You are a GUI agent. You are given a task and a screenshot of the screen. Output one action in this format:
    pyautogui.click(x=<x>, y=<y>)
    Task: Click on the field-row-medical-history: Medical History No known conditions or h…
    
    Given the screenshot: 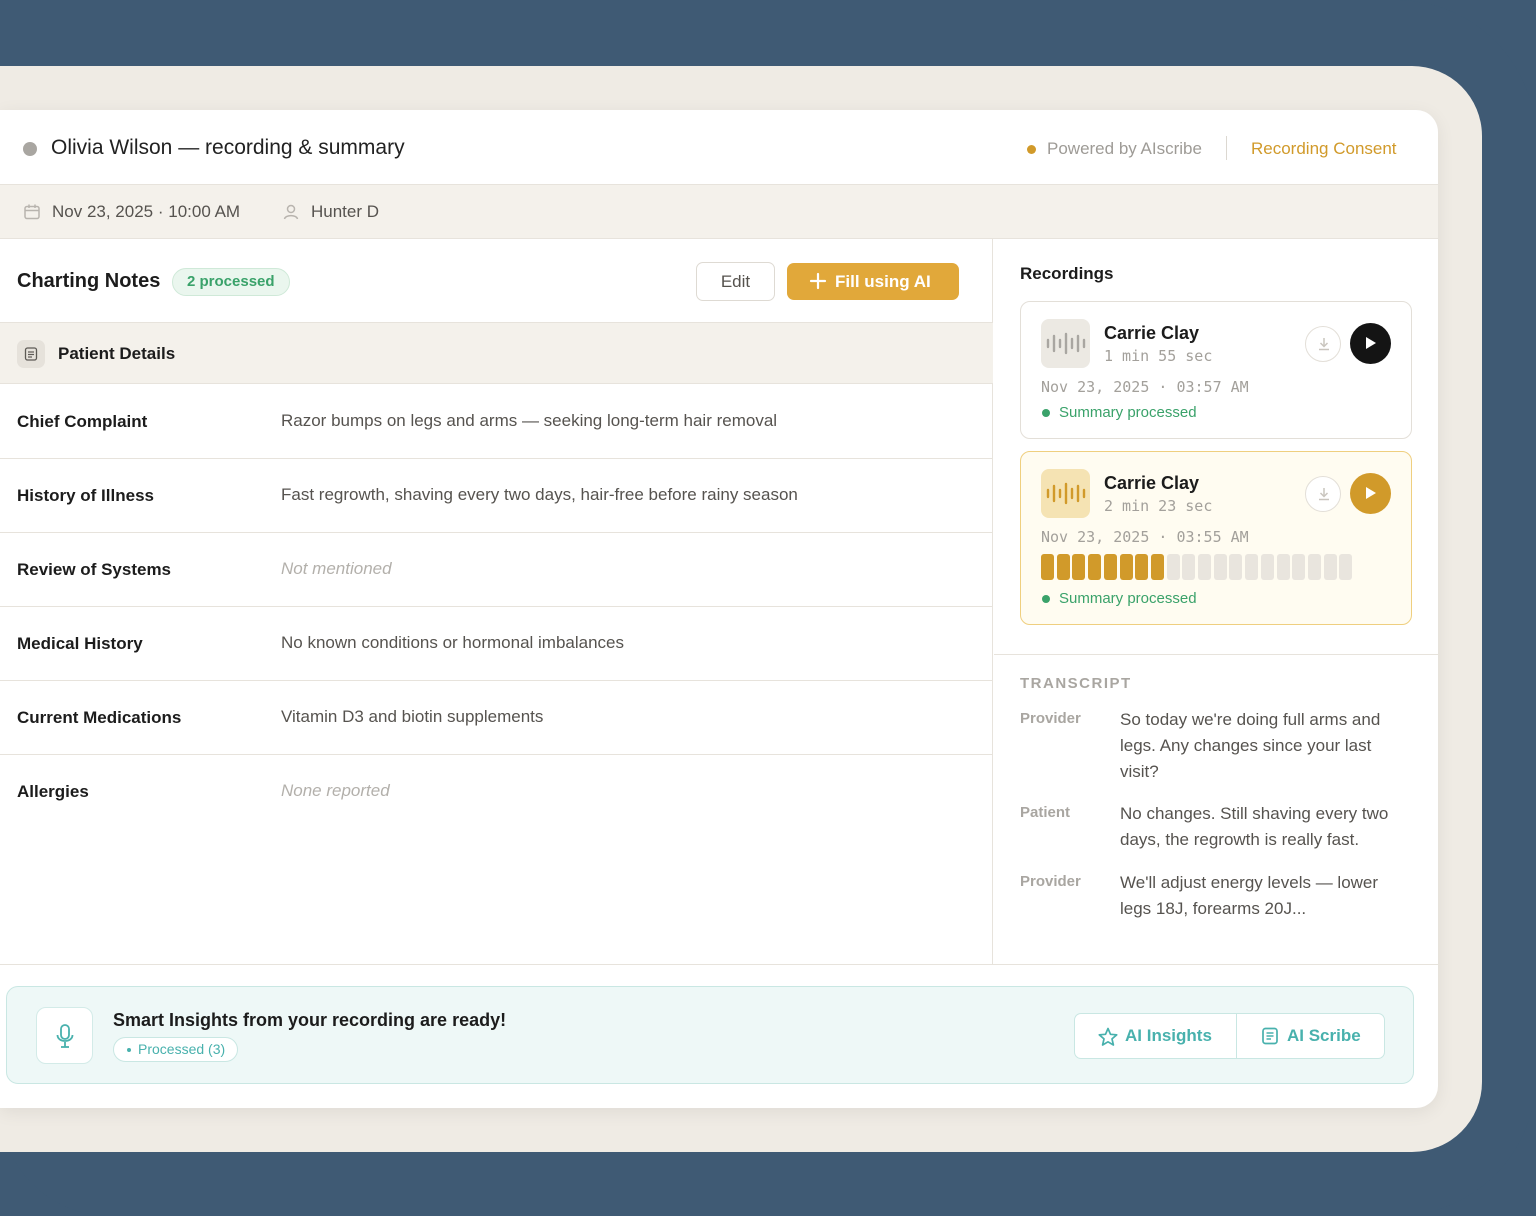 What is the action you would take?
    pyautogui.click(x=496, y=644)
    